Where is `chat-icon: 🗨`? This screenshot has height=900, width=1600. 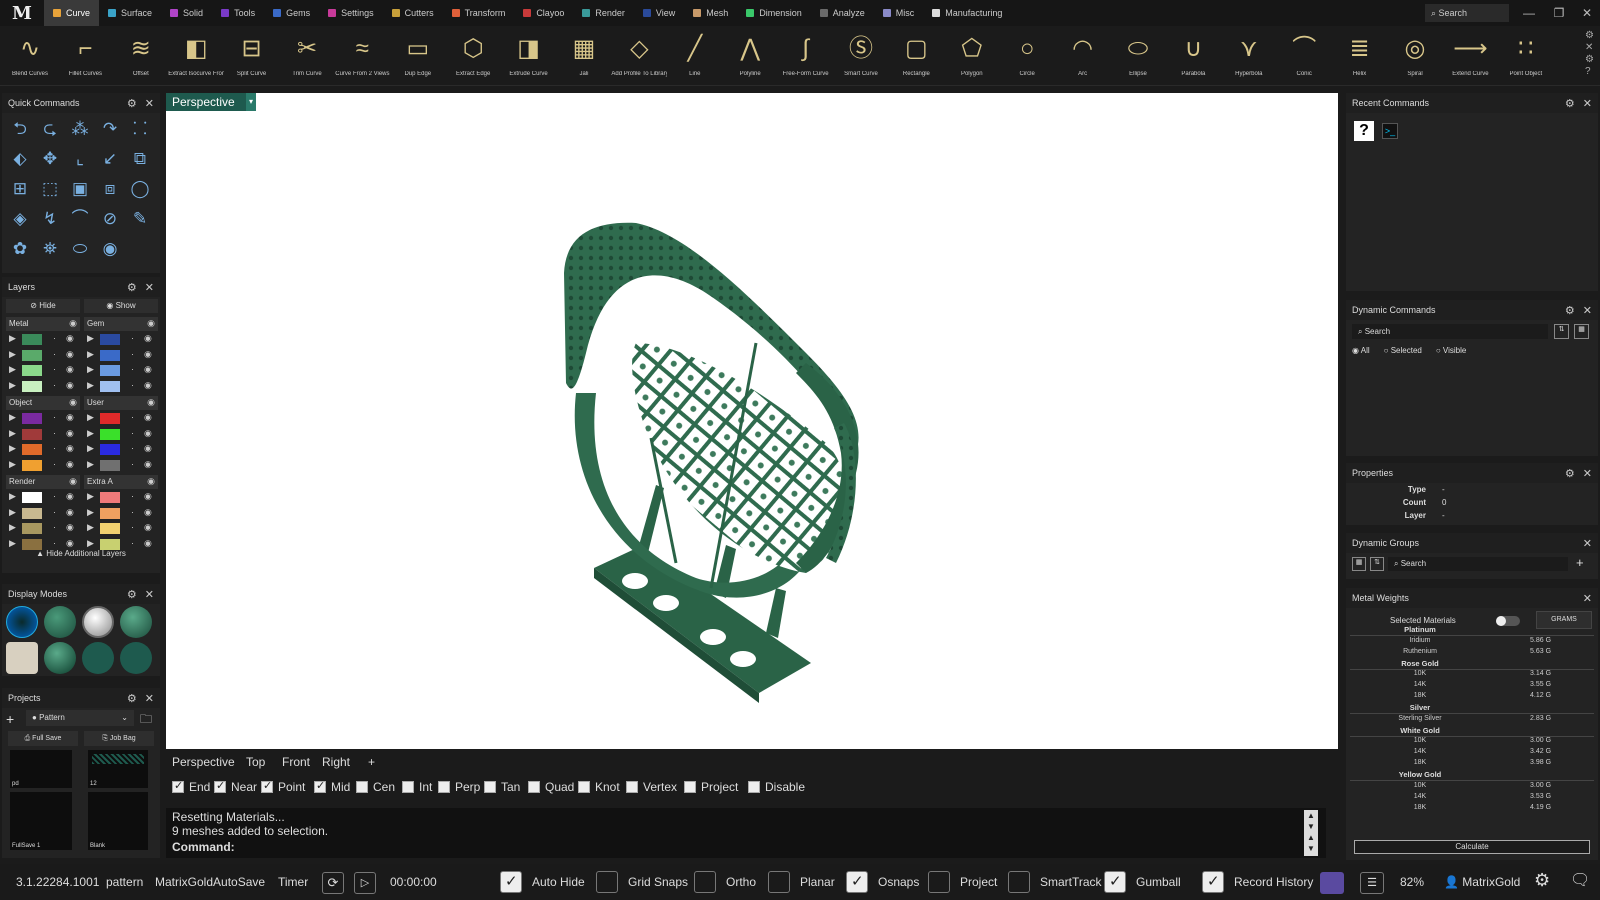
chat-icon: 🗨 is located at coordinates (1580, 880).